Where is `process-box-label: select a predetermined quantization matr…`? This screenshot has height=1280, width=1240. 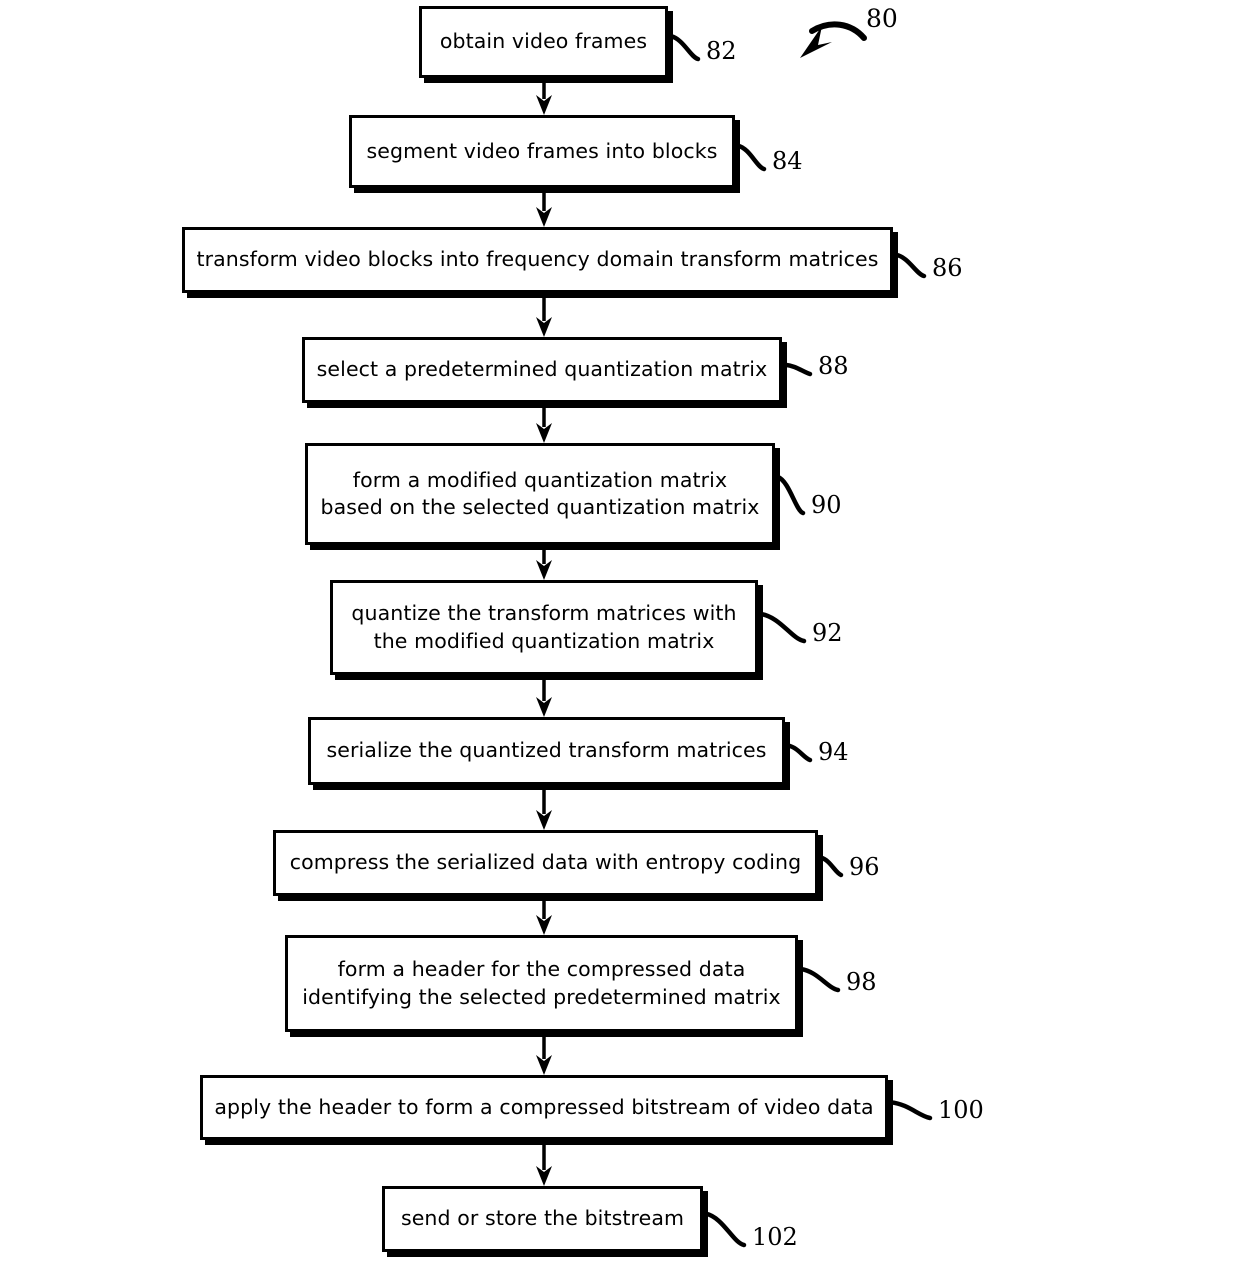 process-box-label: select a predetermined quantization matr… is located at coordinates (542, 369).